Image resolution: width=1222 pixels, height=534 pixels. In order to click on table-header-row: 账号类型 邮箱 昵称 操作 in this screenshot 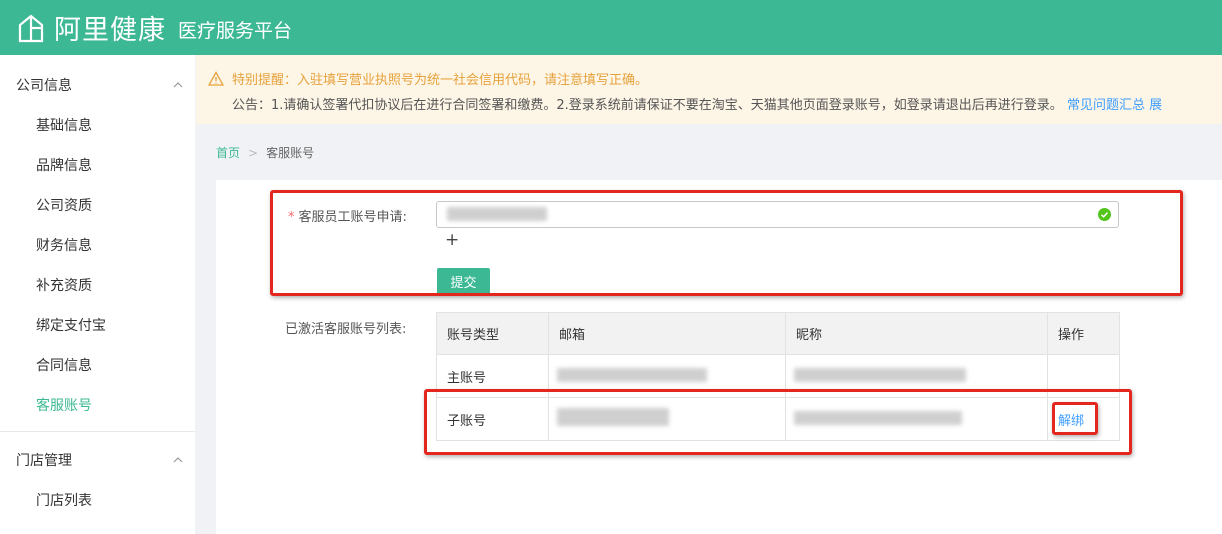, I will do `click(778, 333)`.